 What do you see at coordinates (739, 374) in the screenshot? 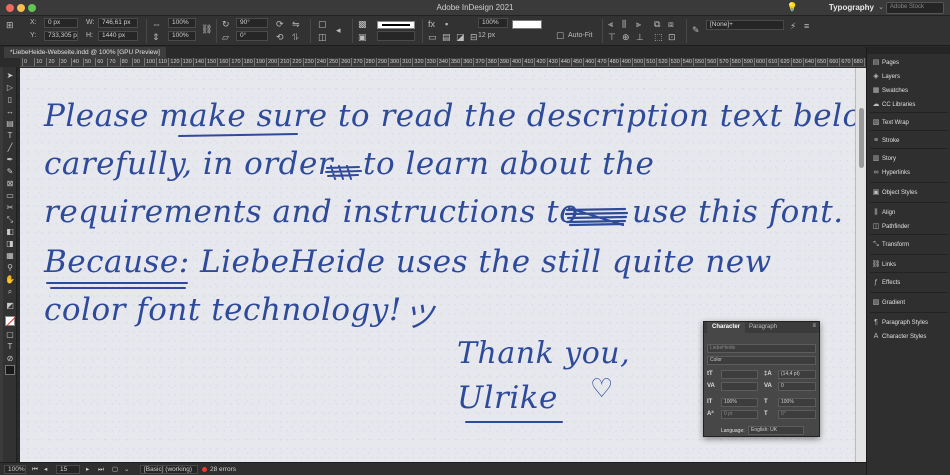
I see `font-size-field` at bounding box center [739, 374].